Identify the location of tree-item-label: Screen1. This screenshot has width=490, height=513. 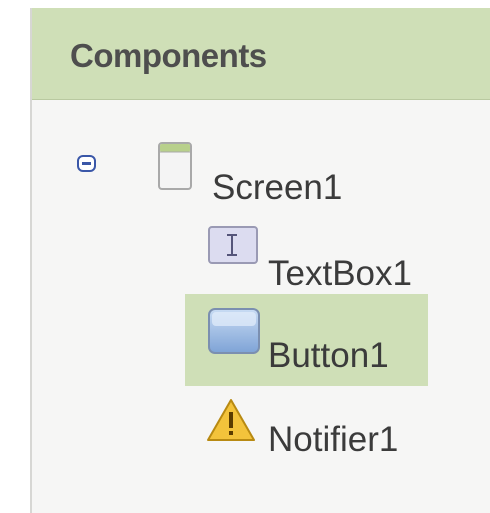
(277, 187).